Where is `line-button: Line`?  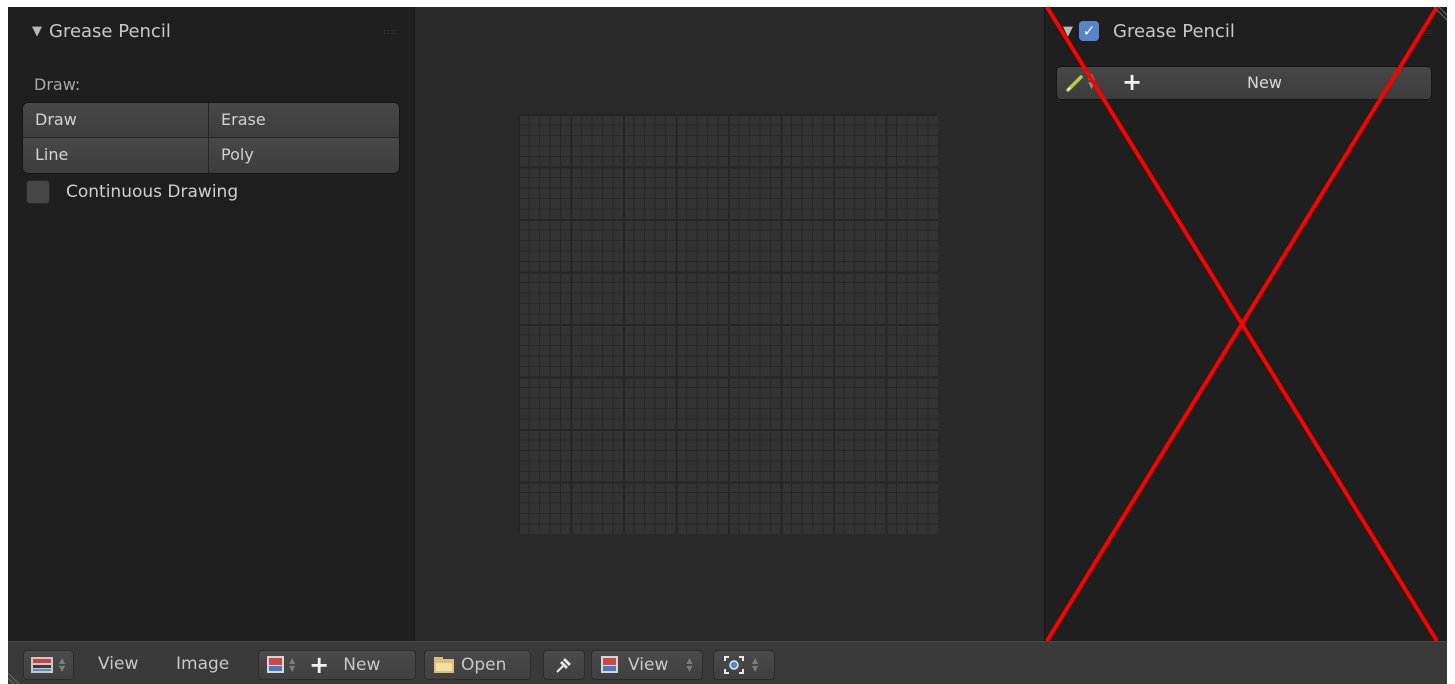
line-button: Line is located at coordinates (116, 155).